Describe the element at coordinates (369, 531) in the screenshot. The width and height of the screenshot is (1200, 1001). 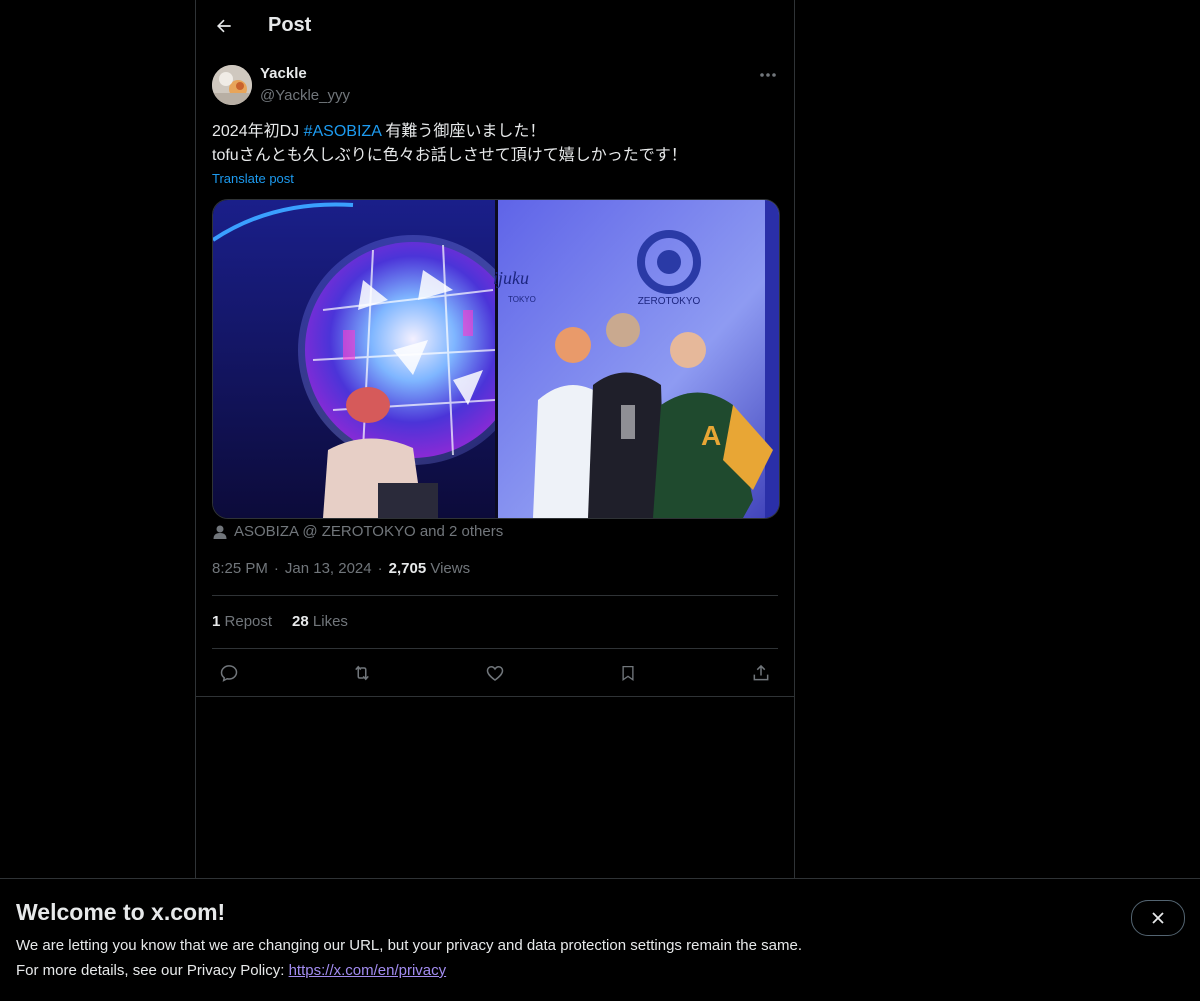
I see `tagged-text: ASOBIZA @ ZEROTOKYO and 2 others` at that location.